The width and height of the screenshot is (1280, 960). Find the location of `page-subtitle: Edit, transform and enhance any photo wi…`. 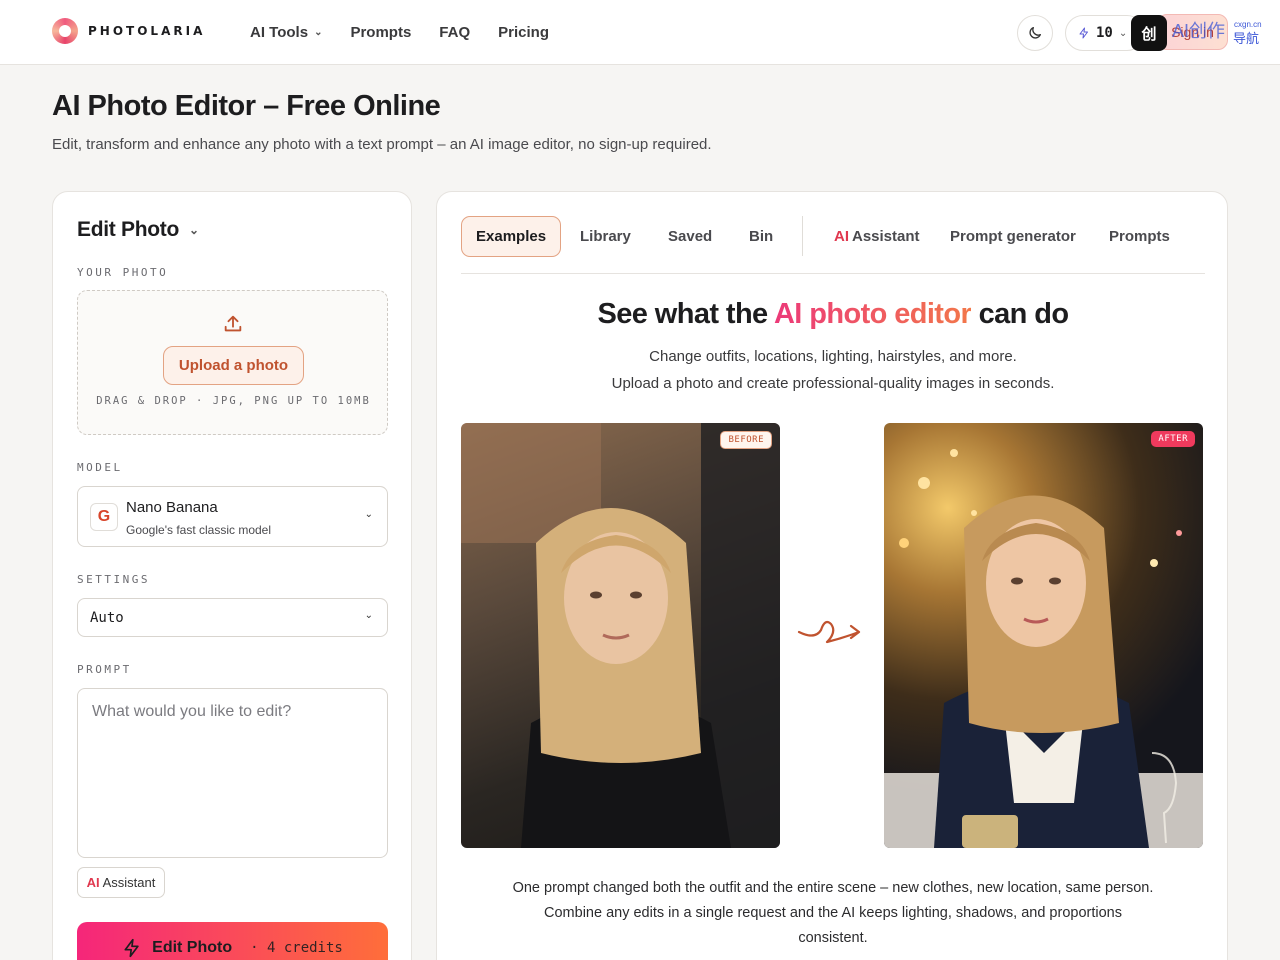

page-subtitle: Edit, transform and enhance any photo wi… is located at coordinates (382, 144).